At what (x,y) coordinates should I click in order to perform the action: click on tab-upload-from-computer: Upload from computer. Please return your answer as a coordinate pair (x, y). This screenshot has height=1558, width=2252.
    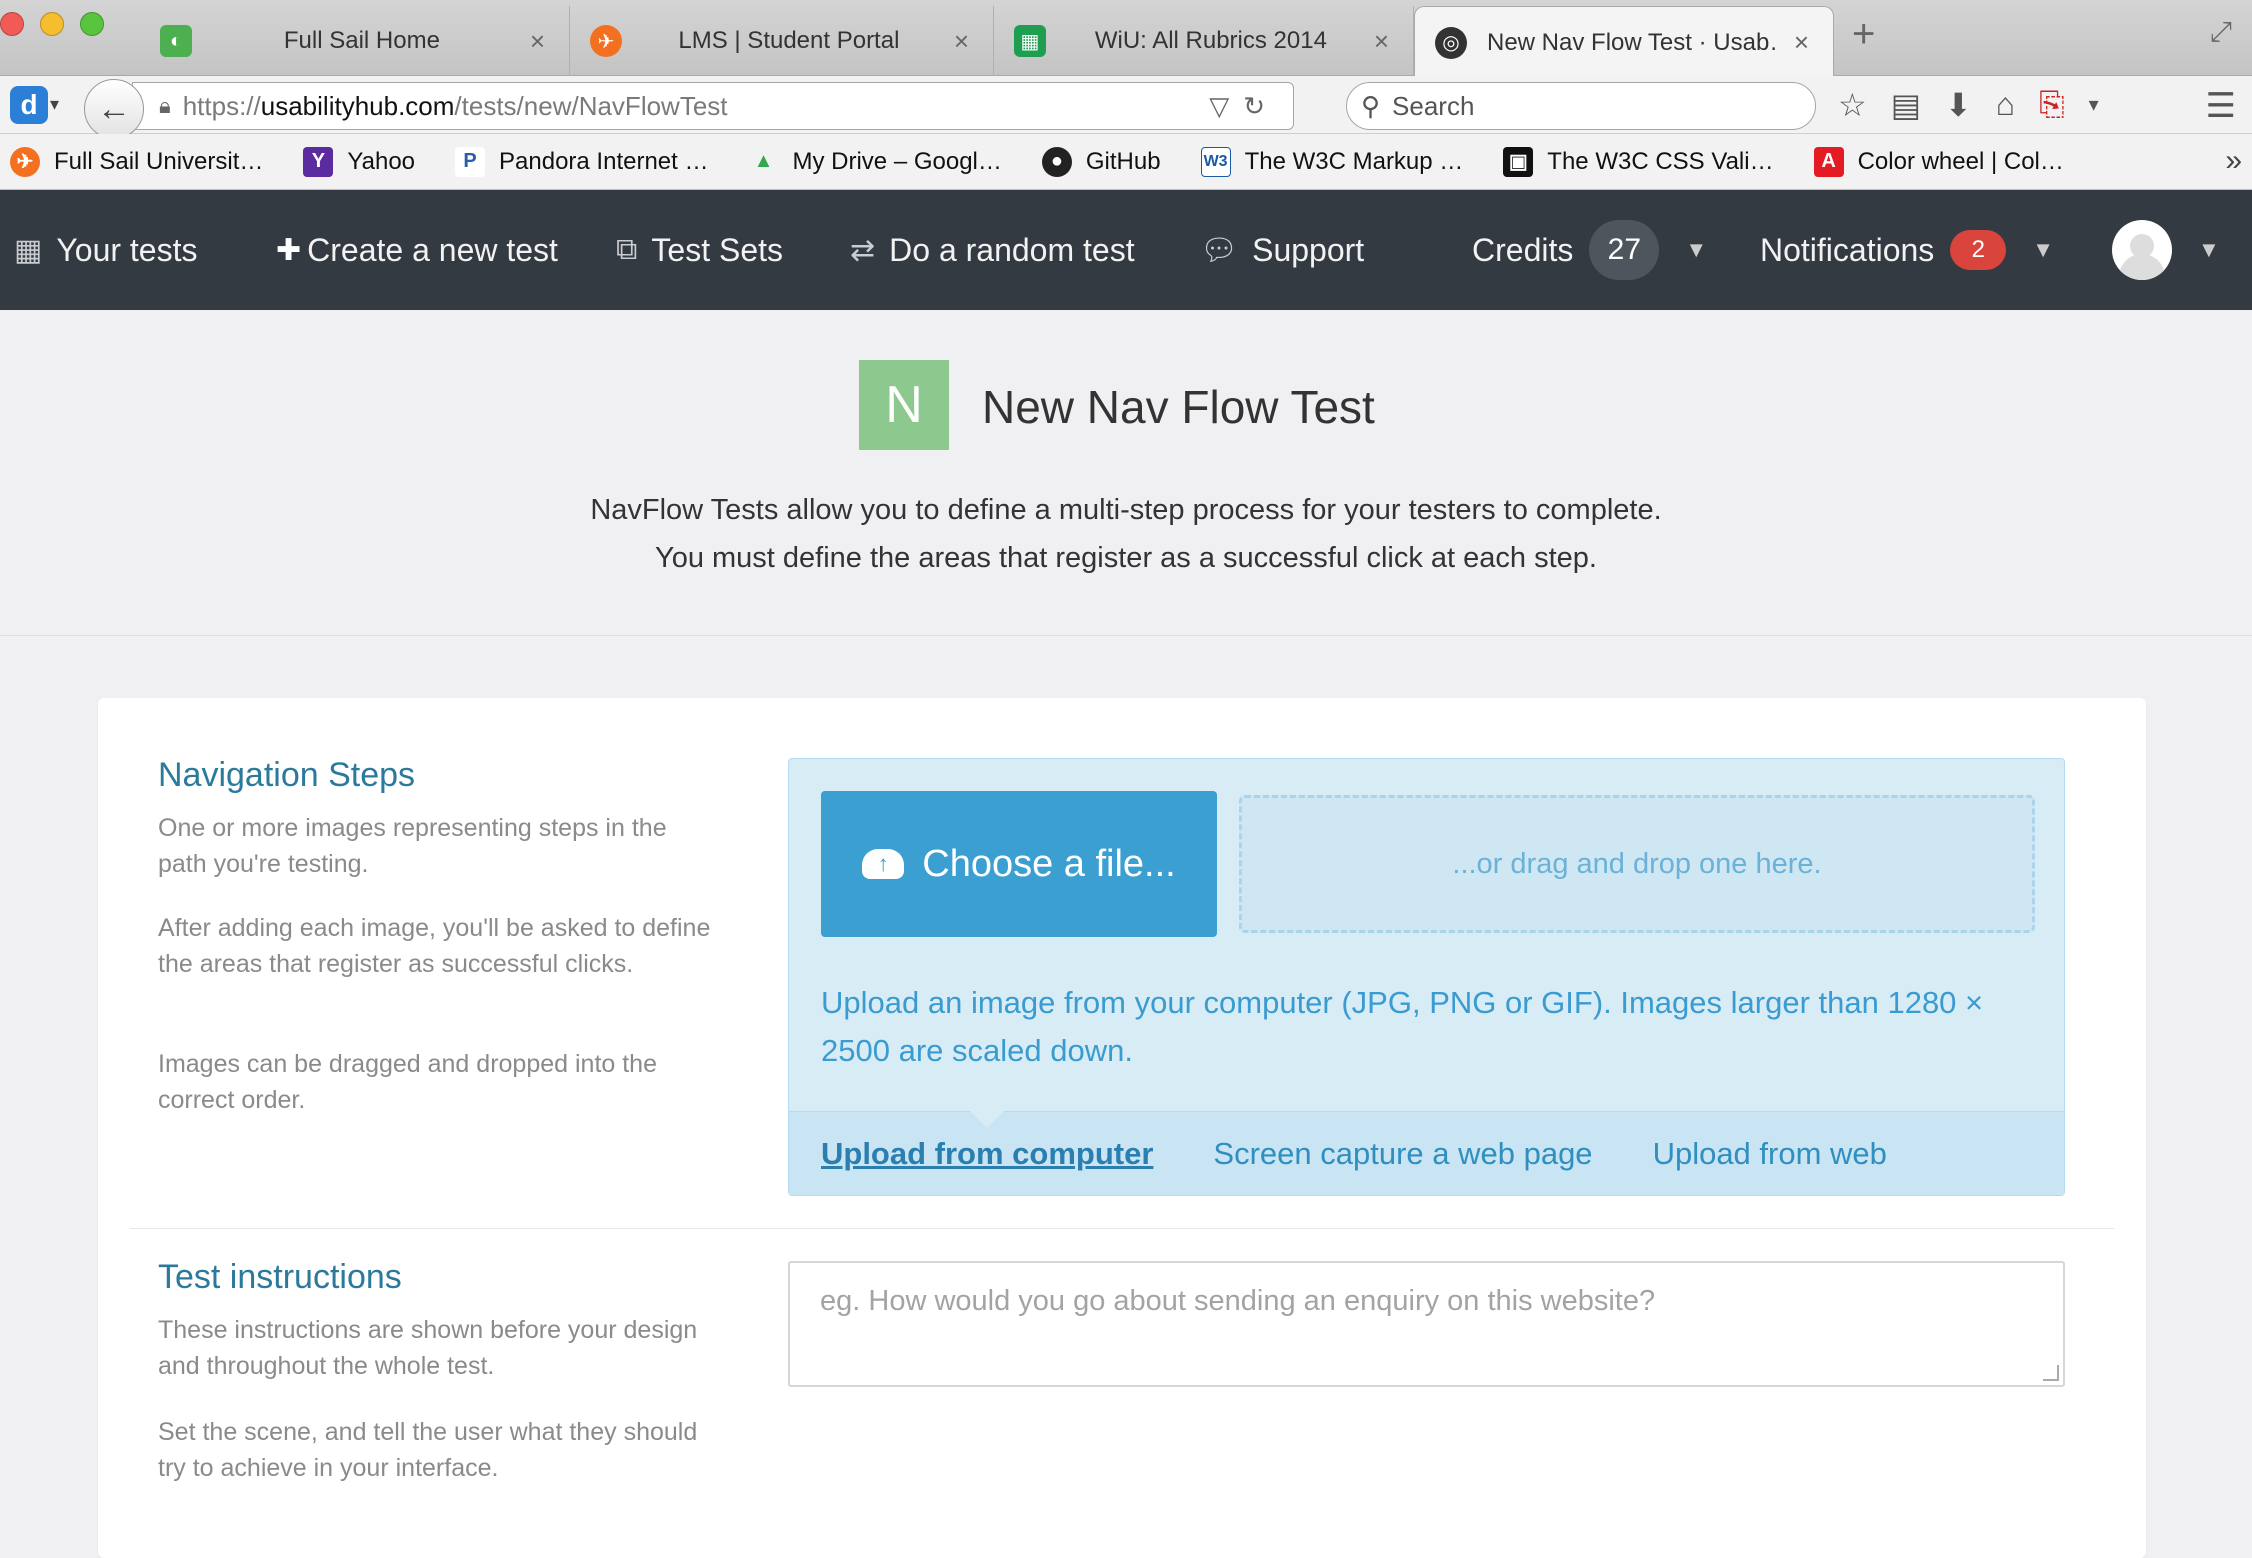
    Looking at the image, I should click on (987, 1154).